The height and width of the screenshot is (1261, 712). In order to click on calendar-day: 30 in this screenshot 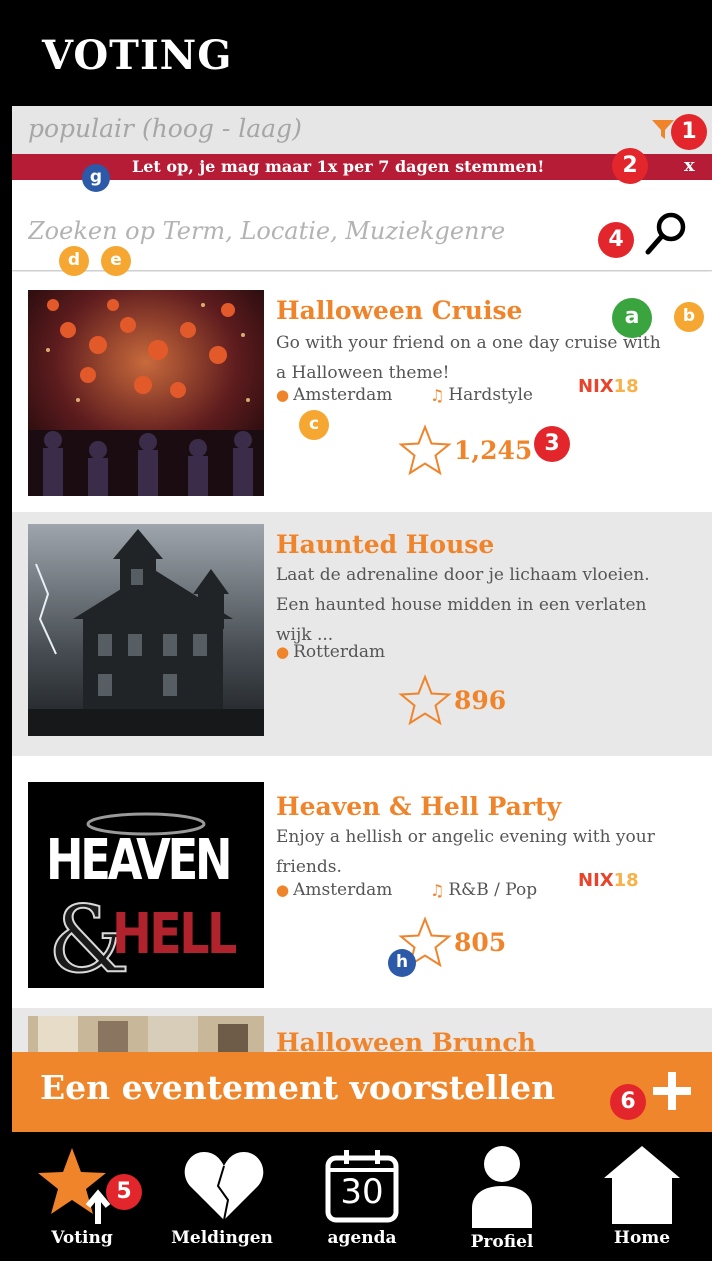, I will do `click(362, 1192)`.